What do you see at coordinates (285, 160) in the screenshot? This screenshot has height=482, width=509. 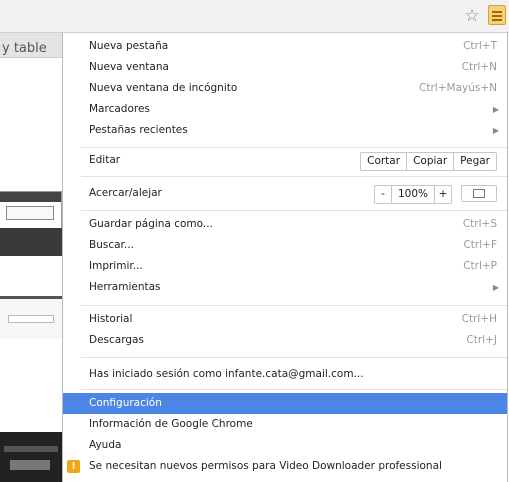 I see `menu-item-edit: Editar Cortar Copiar Pegar` at bounding box center [285, 160].